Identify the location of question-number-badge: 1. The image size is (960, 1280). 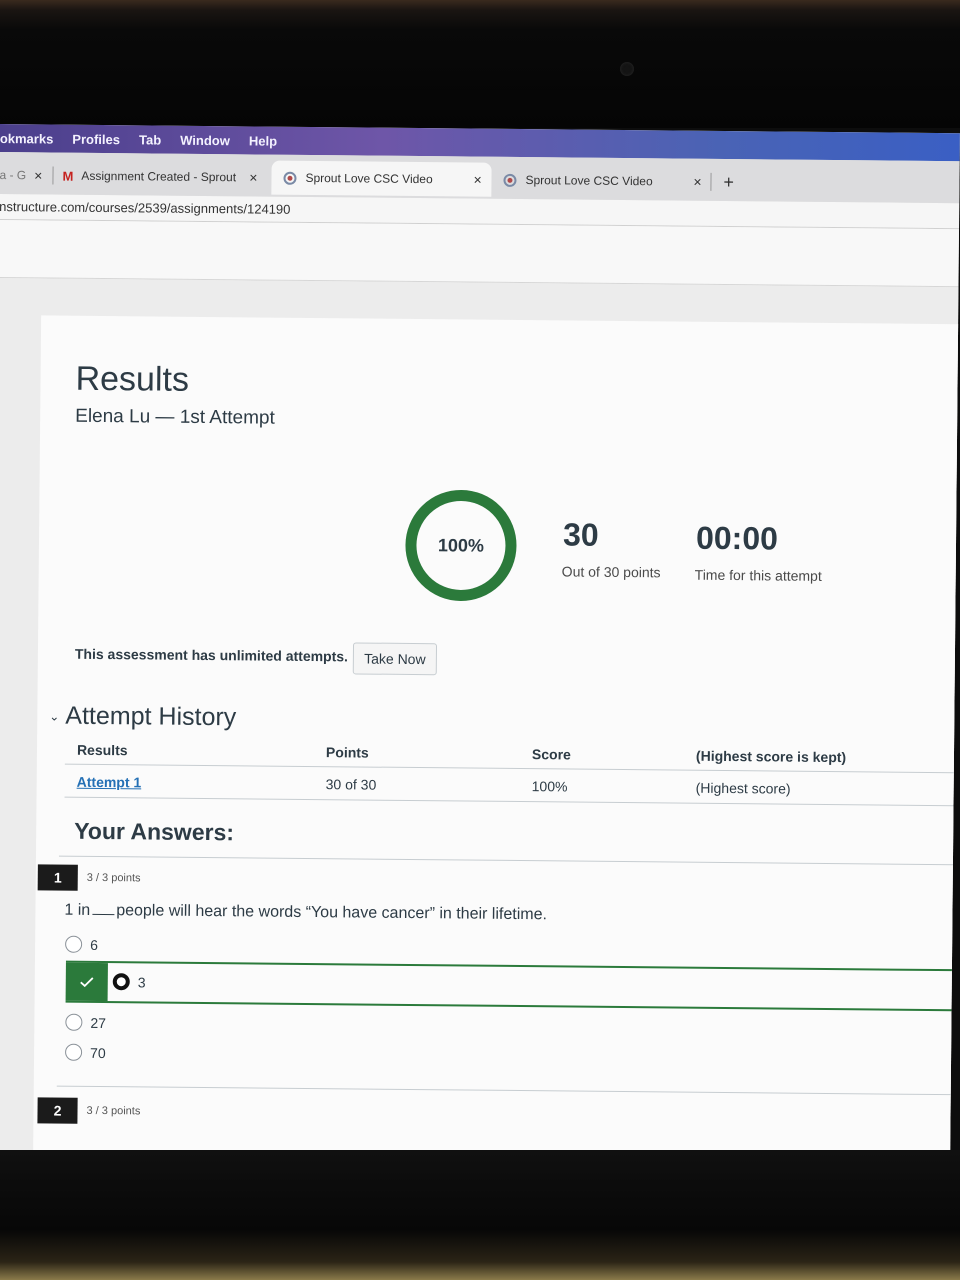
(57, 877).